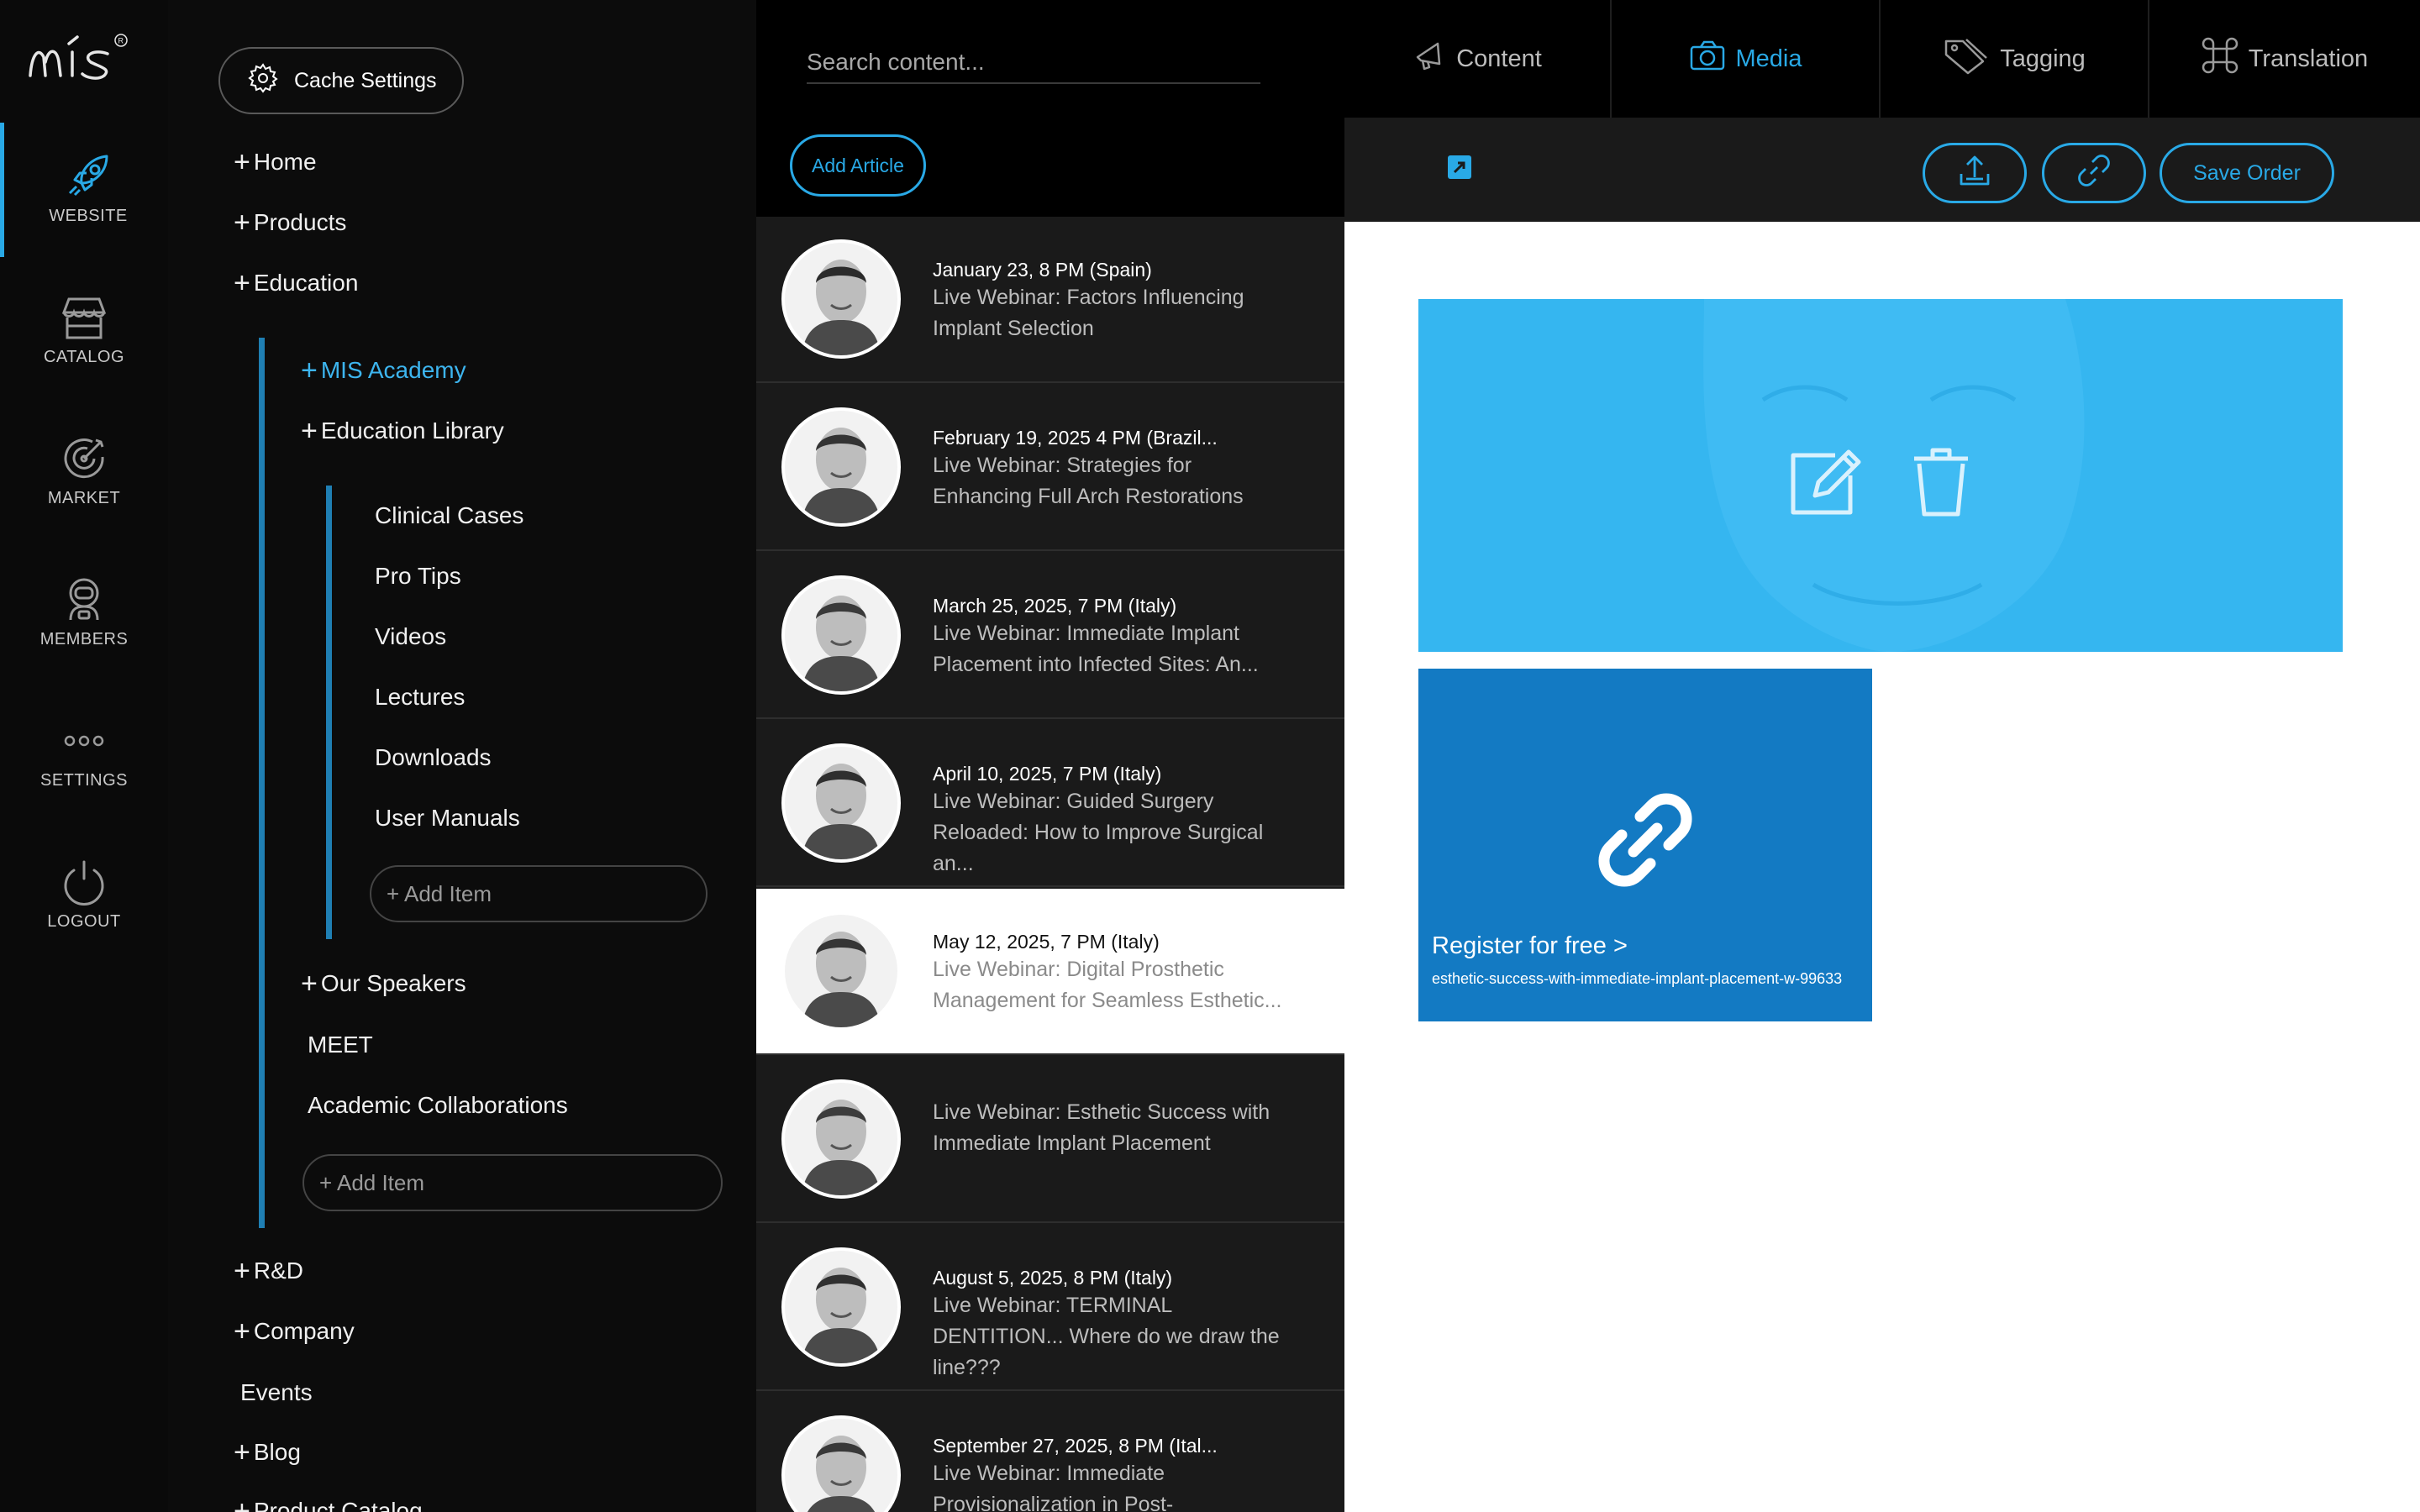 The width and height of the screenshot is (2420, 1512). What do you see at coordinates (84, 921) in the screenshot?
I see `rail-label: LOGOUT` at bounding box center [84, 921].